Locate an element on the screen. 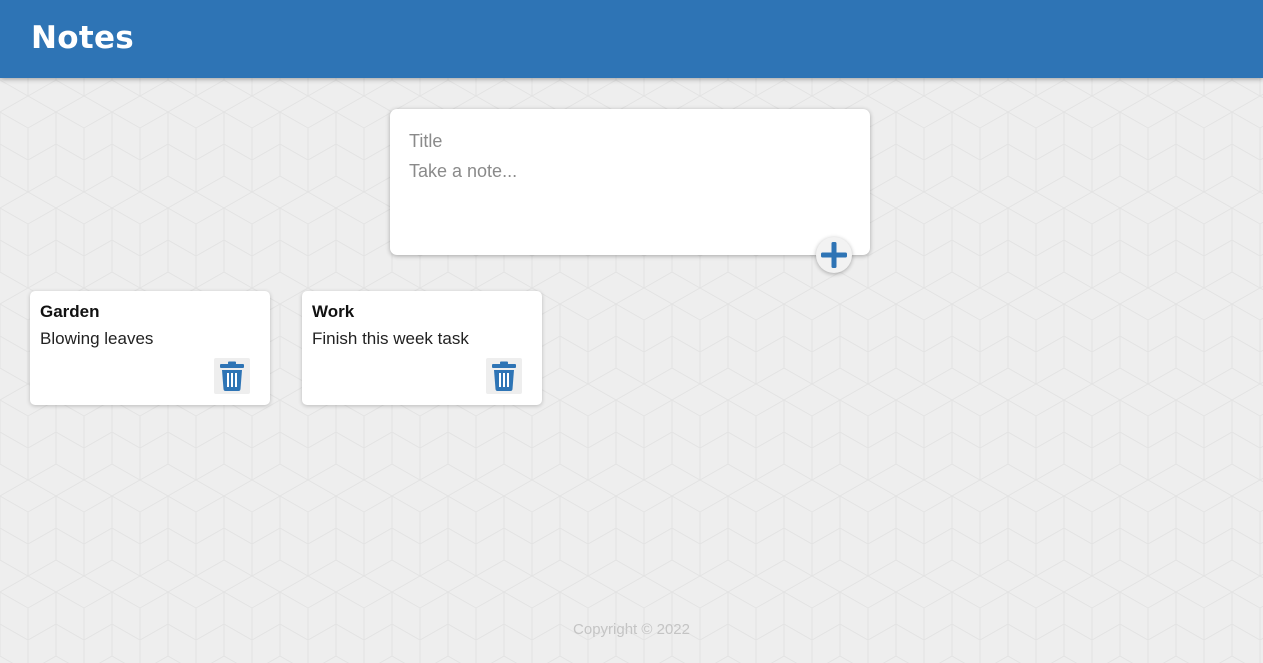  plus-icon is located at coordinates (834, 255).